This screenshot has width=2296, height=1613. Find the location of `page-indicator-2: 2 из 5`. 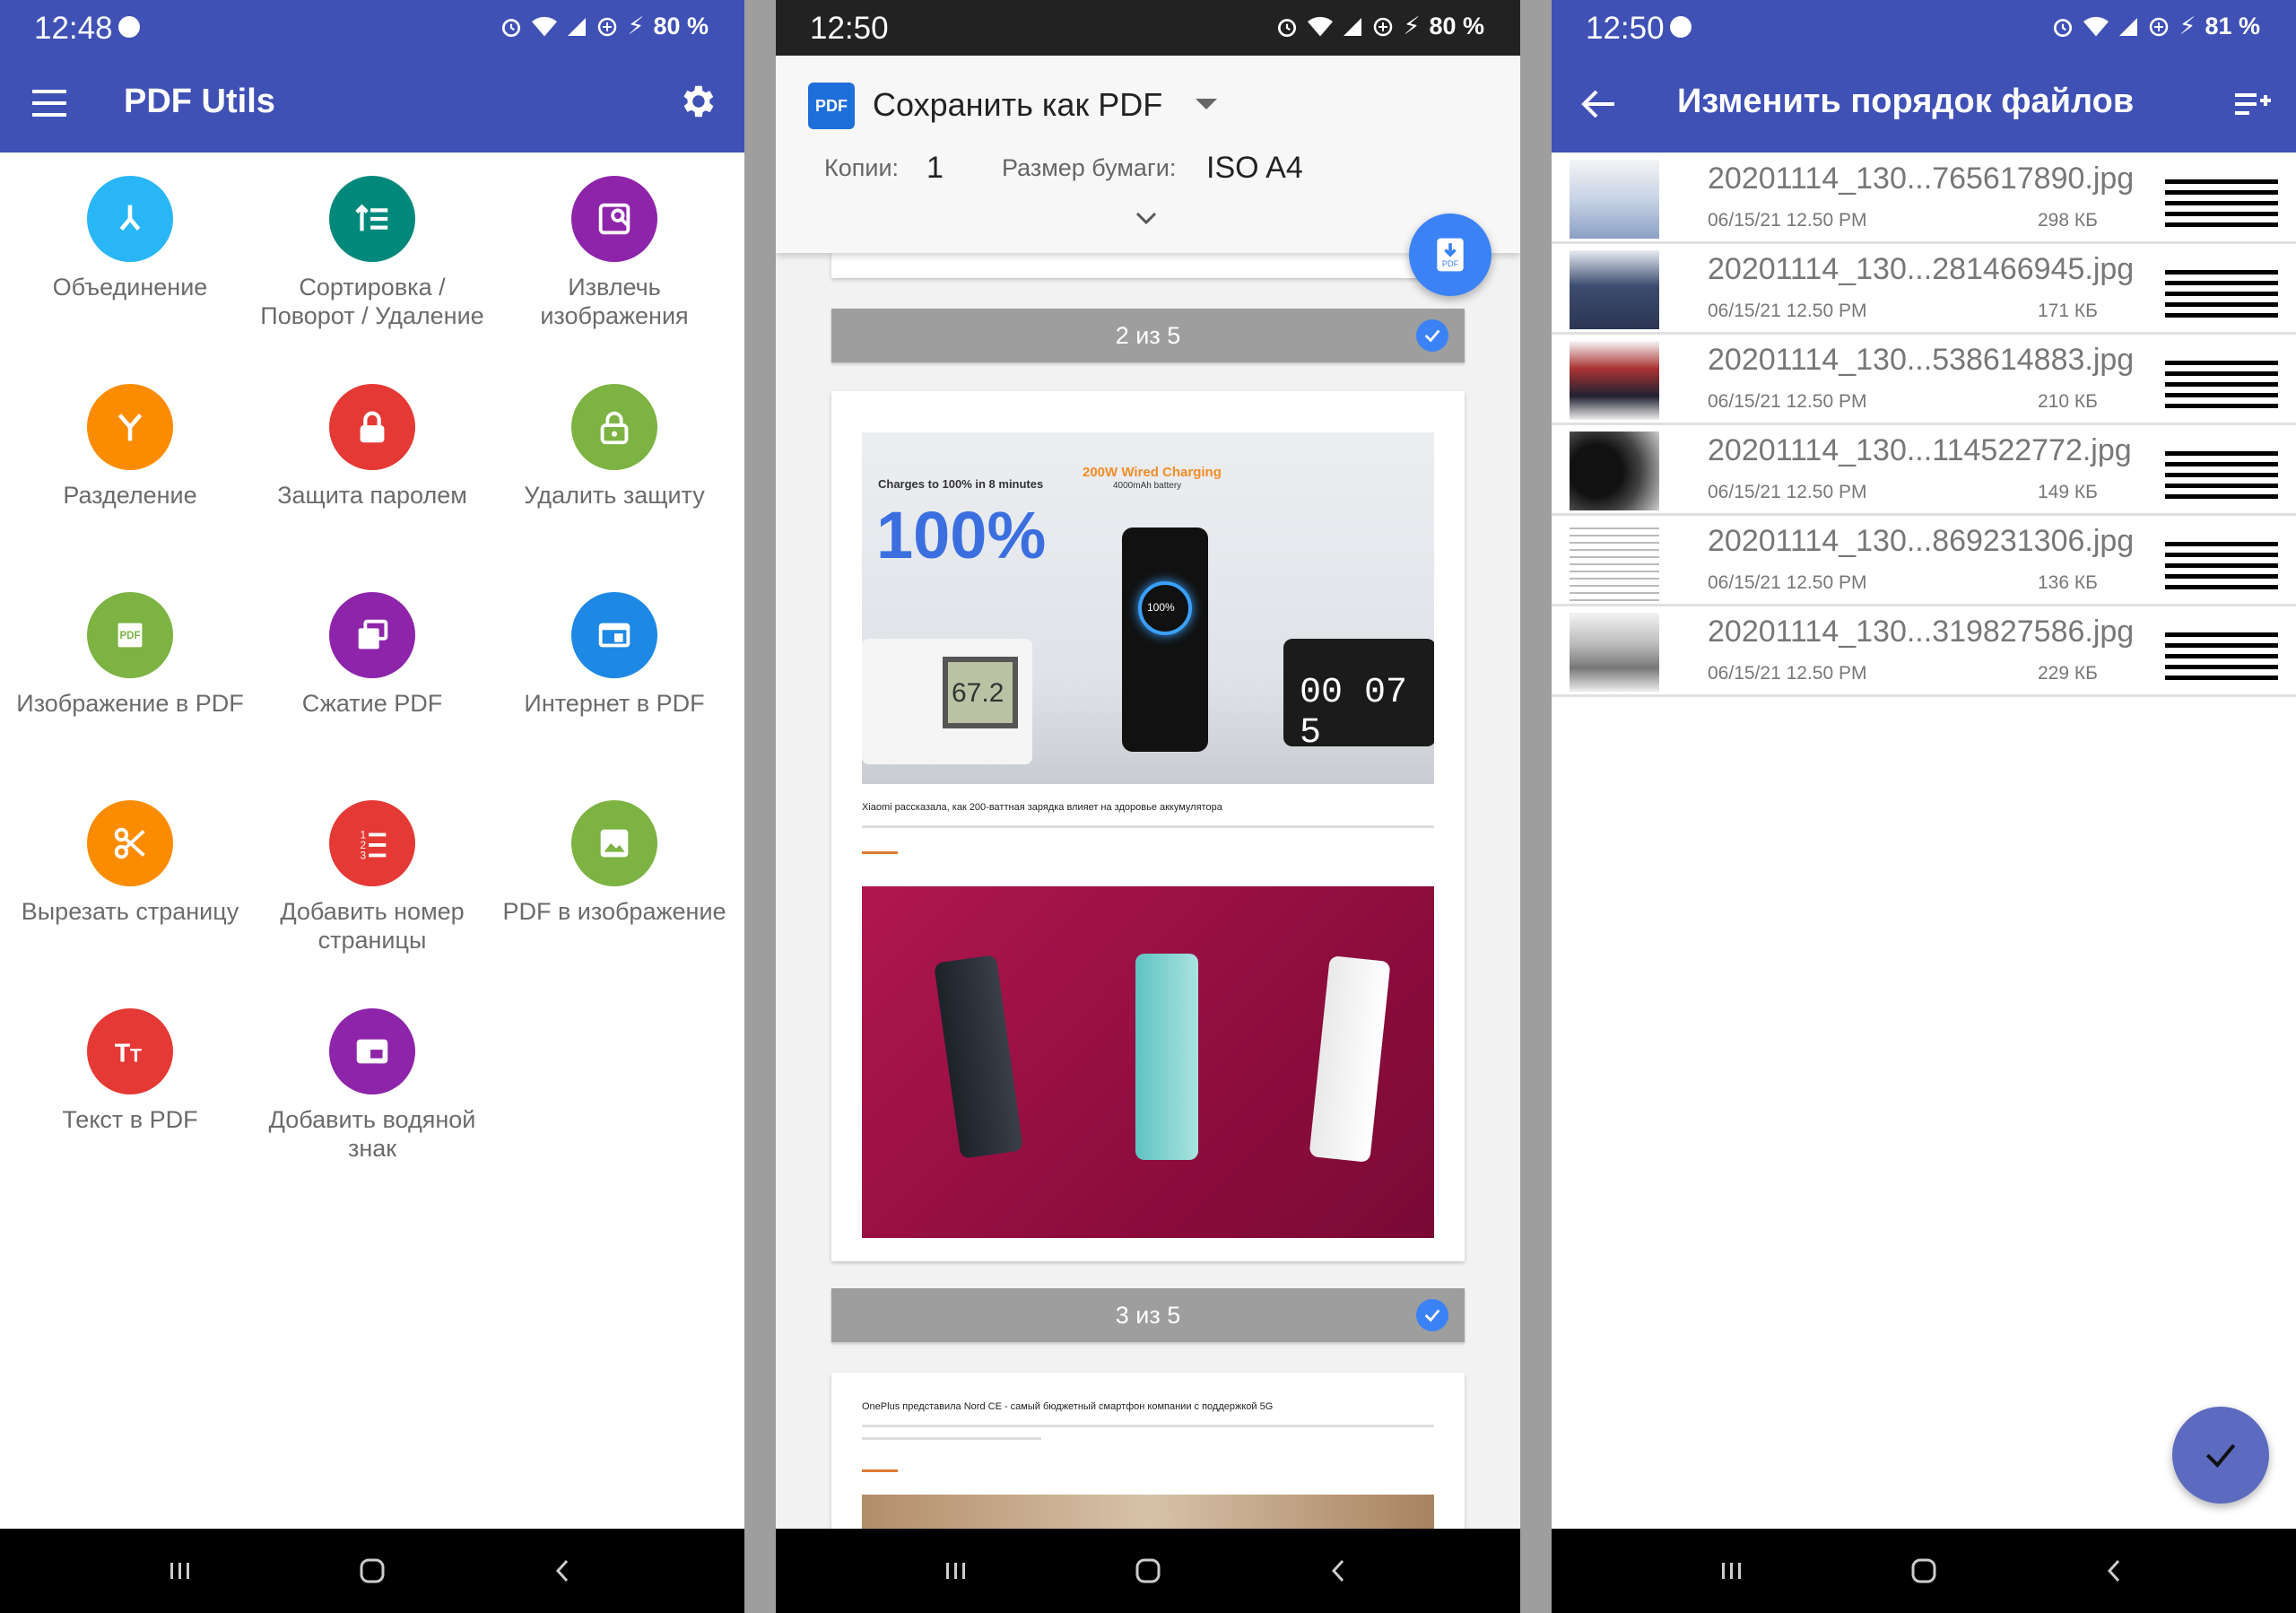

page-indicator-2: 2 из 5 is located at coordinates (1148, 335).